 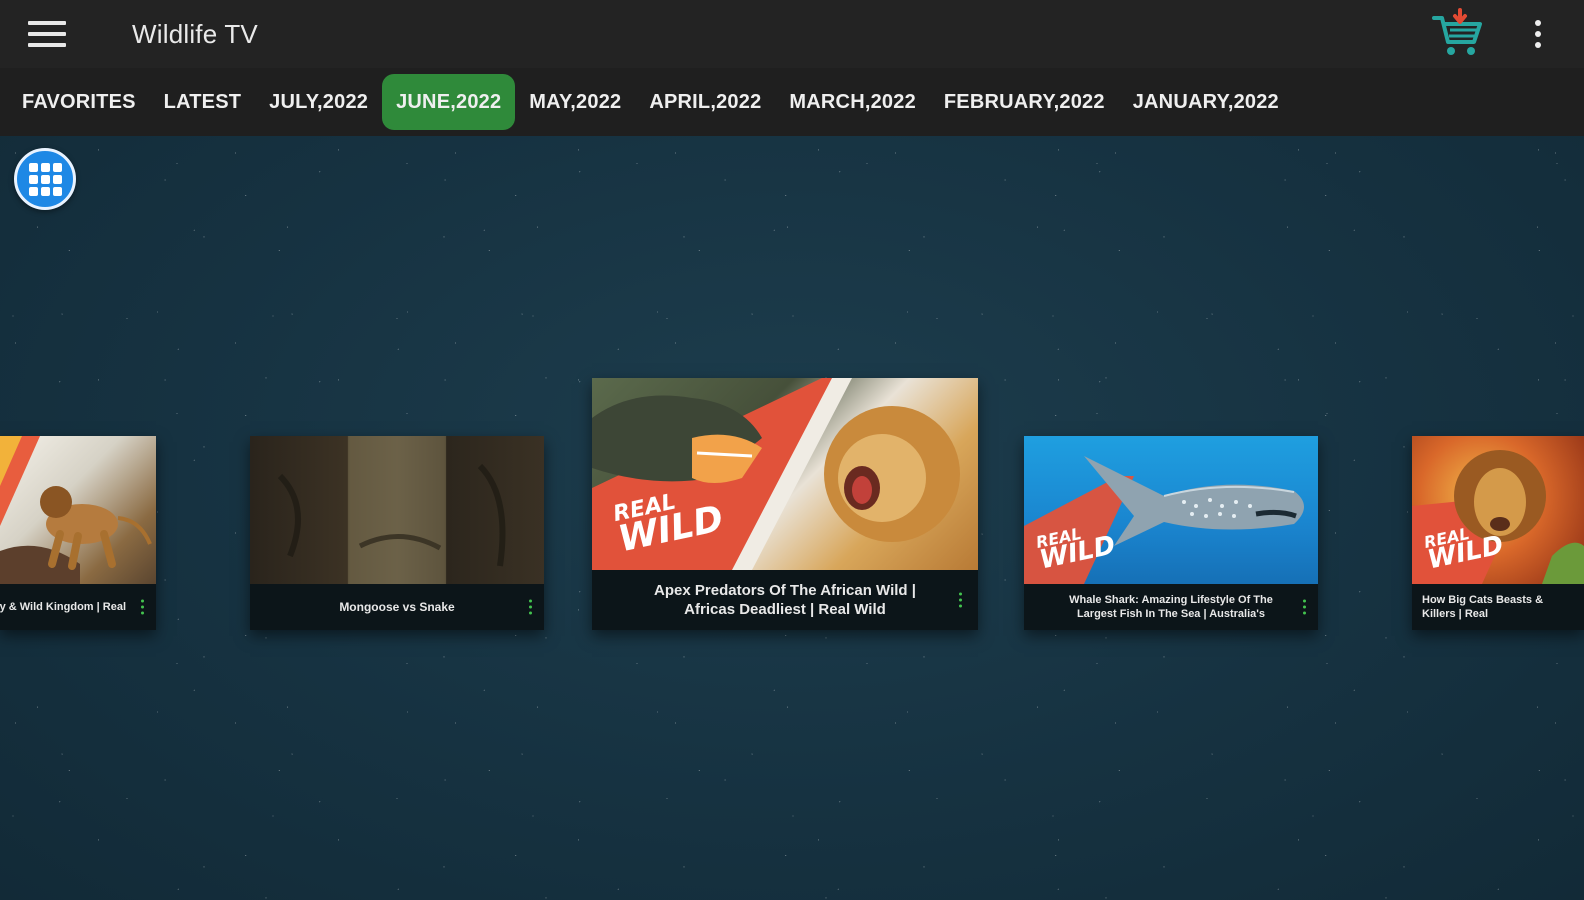 What do you see at coordinates (79, 102) in the screenshot?
I see `tab-favorites: FAVORITES` at bounding box center [79, 102].